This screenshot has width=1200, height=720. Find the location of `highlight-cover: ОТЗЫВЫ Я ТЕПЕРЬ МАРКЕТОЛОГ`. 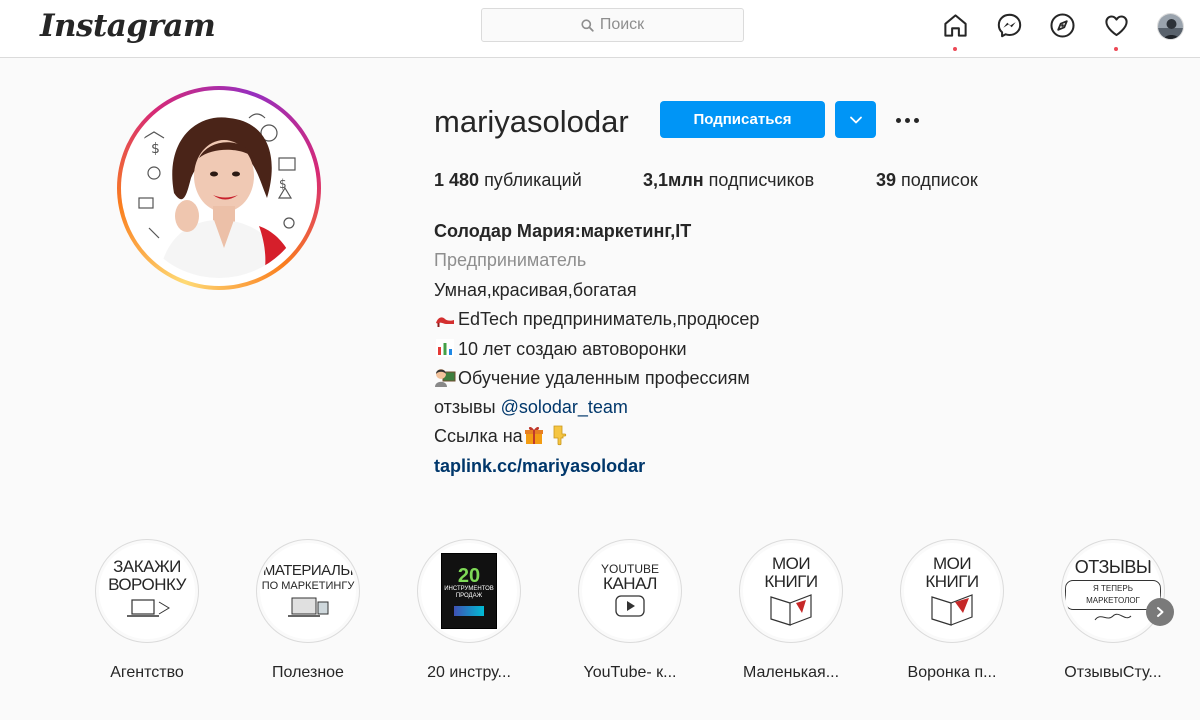

highlight-cover: ОТЗЫВЫ Я ТЕПЕРЬ МАРКЕТОЛОГ is located at coordinates (1113, 591).